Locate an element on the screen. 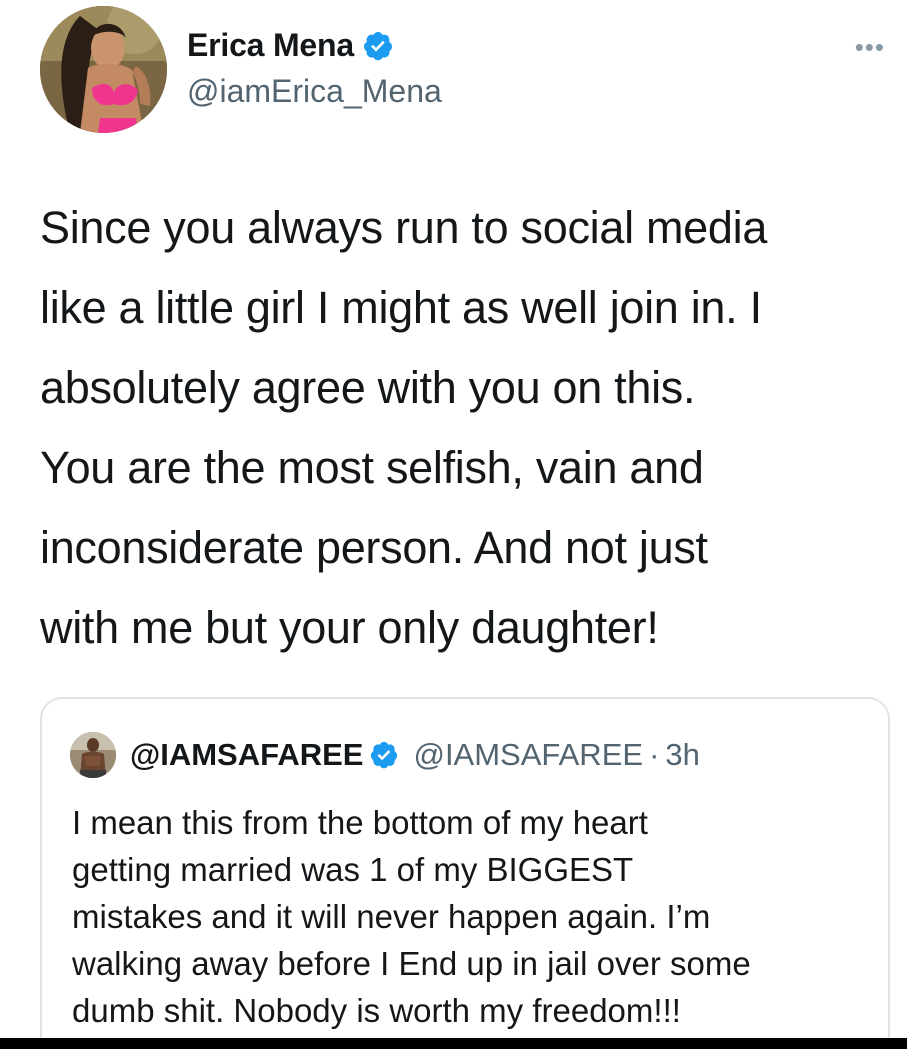  author-display-name: Erica Mena is located at coordinates (270, 45).